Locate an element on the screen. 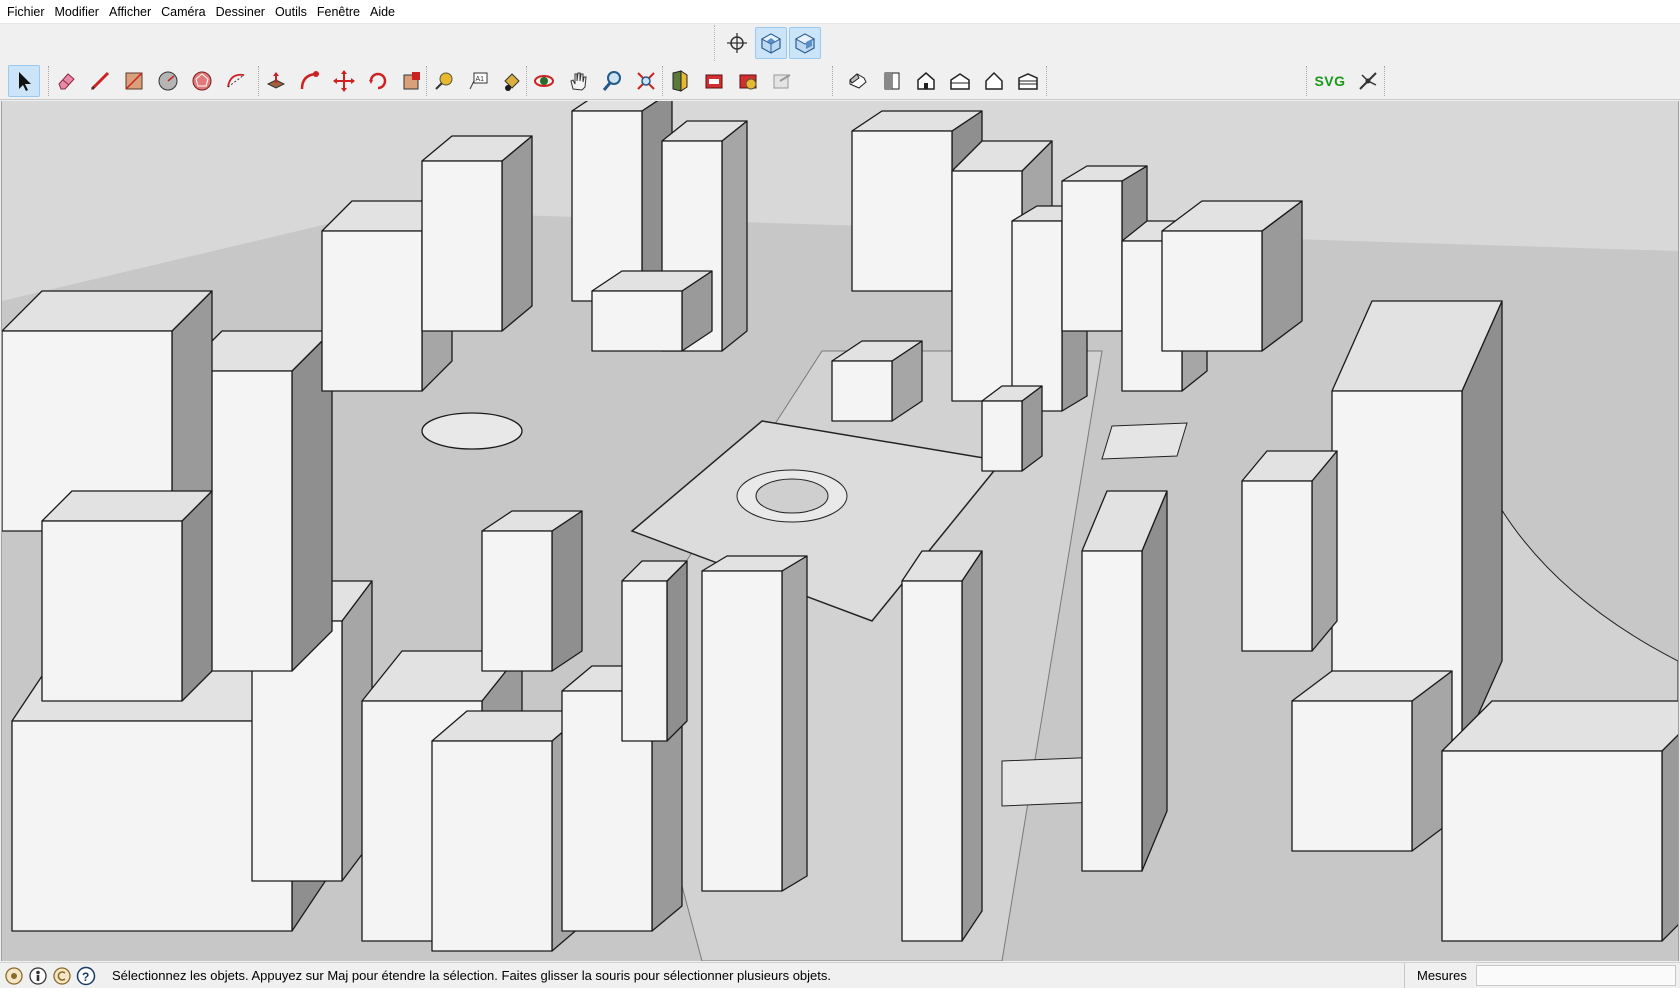 The width and height of the screenshot is (1680, 988). warehouse-button is located at coordinates (714, 81).